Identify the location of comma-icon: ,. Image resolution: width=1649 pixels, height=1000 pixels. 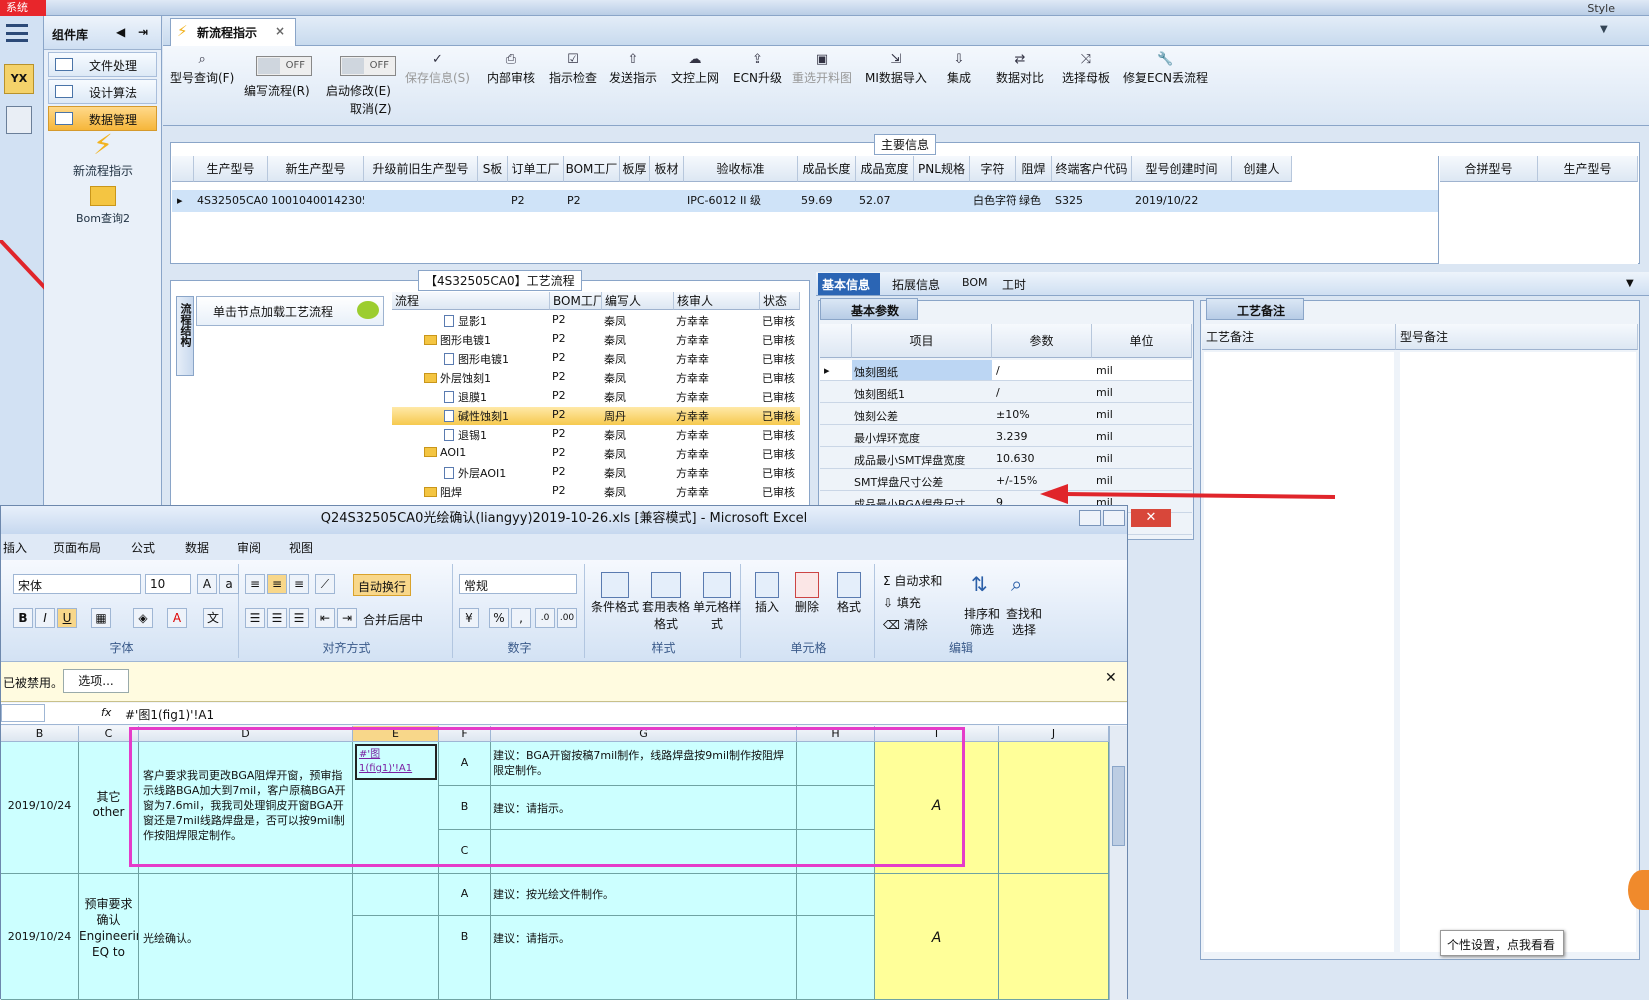
(521, 618).